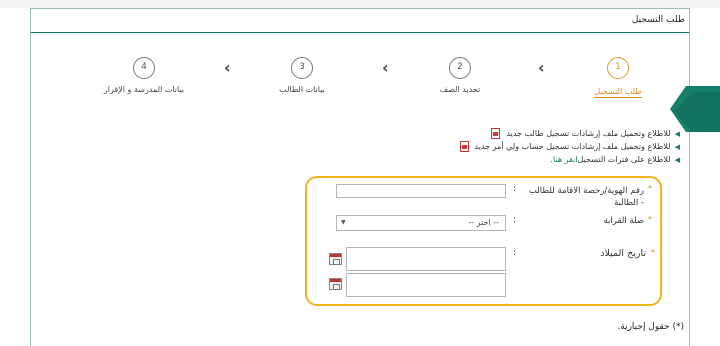 Image resolution: width=720 pixels, height=346 pixels. What do you see at coordinates (343, 222) in the screenshot?
I see `dropdown-arrow-icon: ▼` at bounding box center [343, 222].